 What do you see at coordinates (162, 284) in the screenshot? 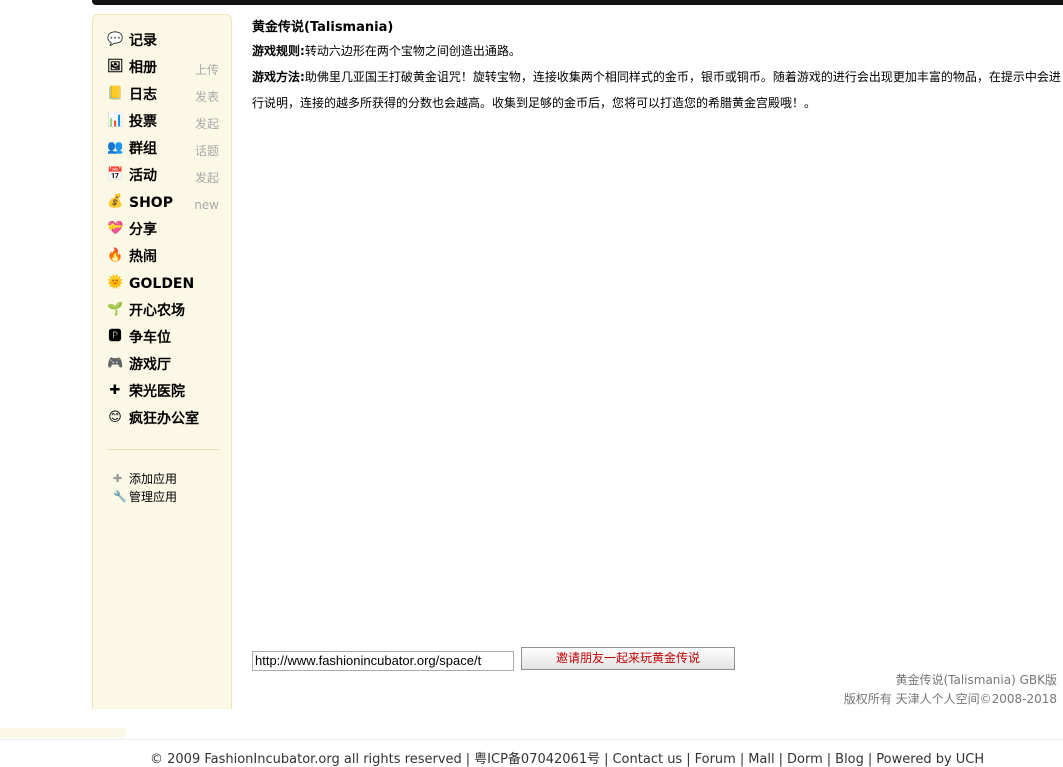
I see `sidebar-item-label: GOLDEN` at bounding box center [162, 284].